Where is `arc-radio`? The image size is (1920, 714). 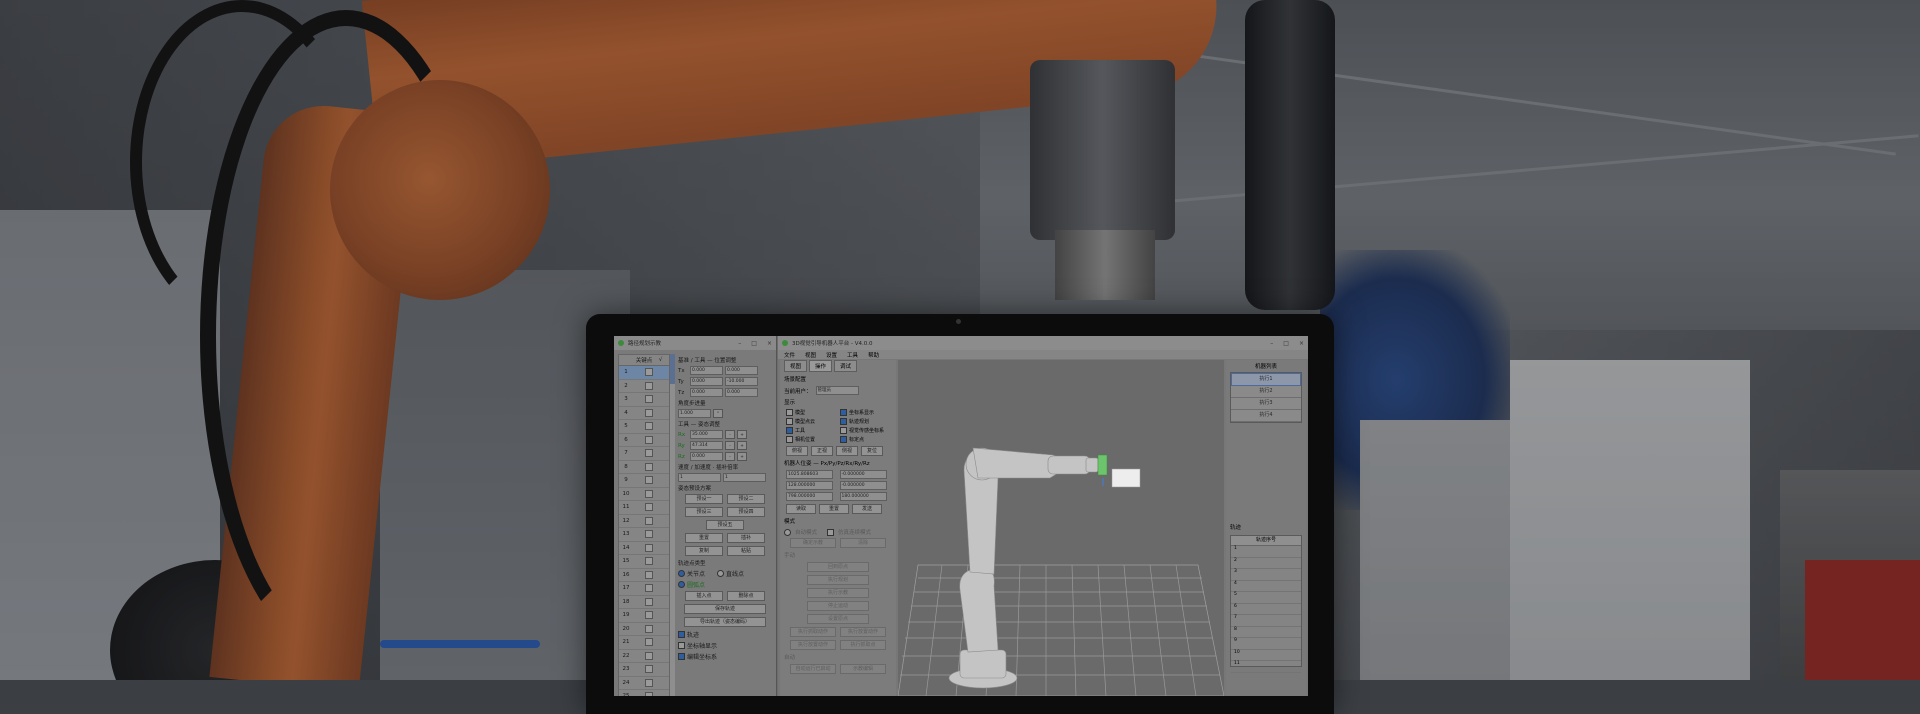 arc-radio is located at coordinates (681, 584).